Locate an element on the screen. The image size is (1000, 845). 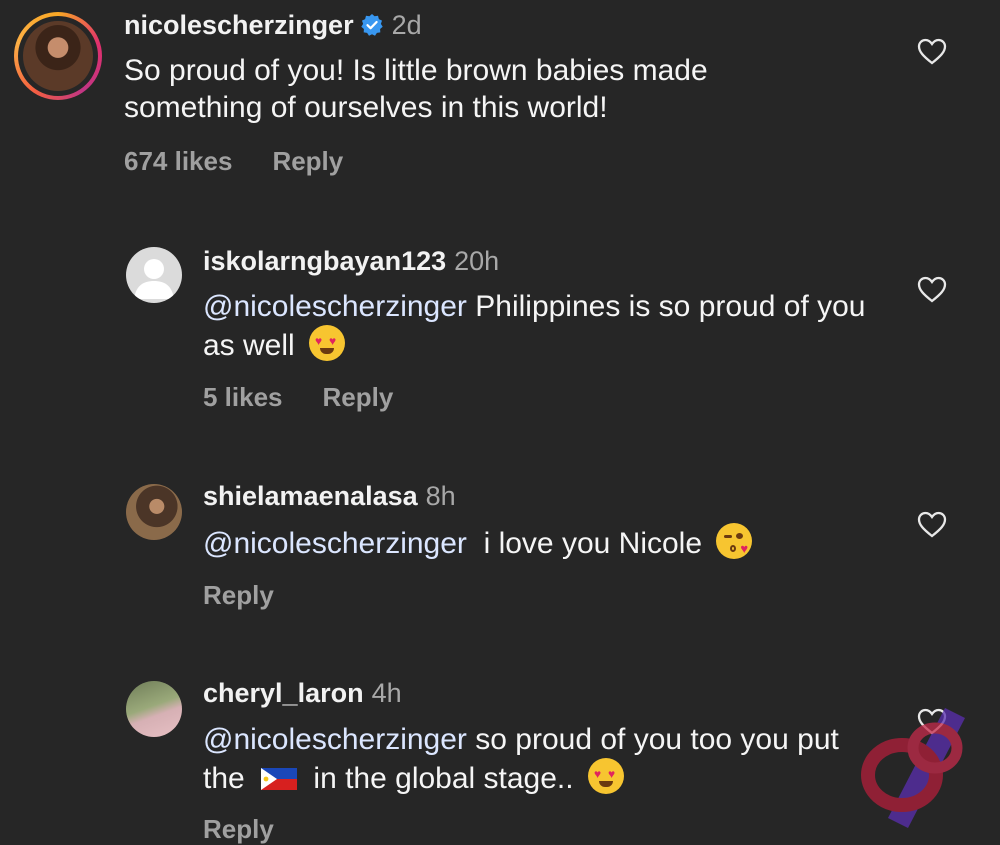
comment-actions: 5 likes Reply is located at coordinates (318, 397).